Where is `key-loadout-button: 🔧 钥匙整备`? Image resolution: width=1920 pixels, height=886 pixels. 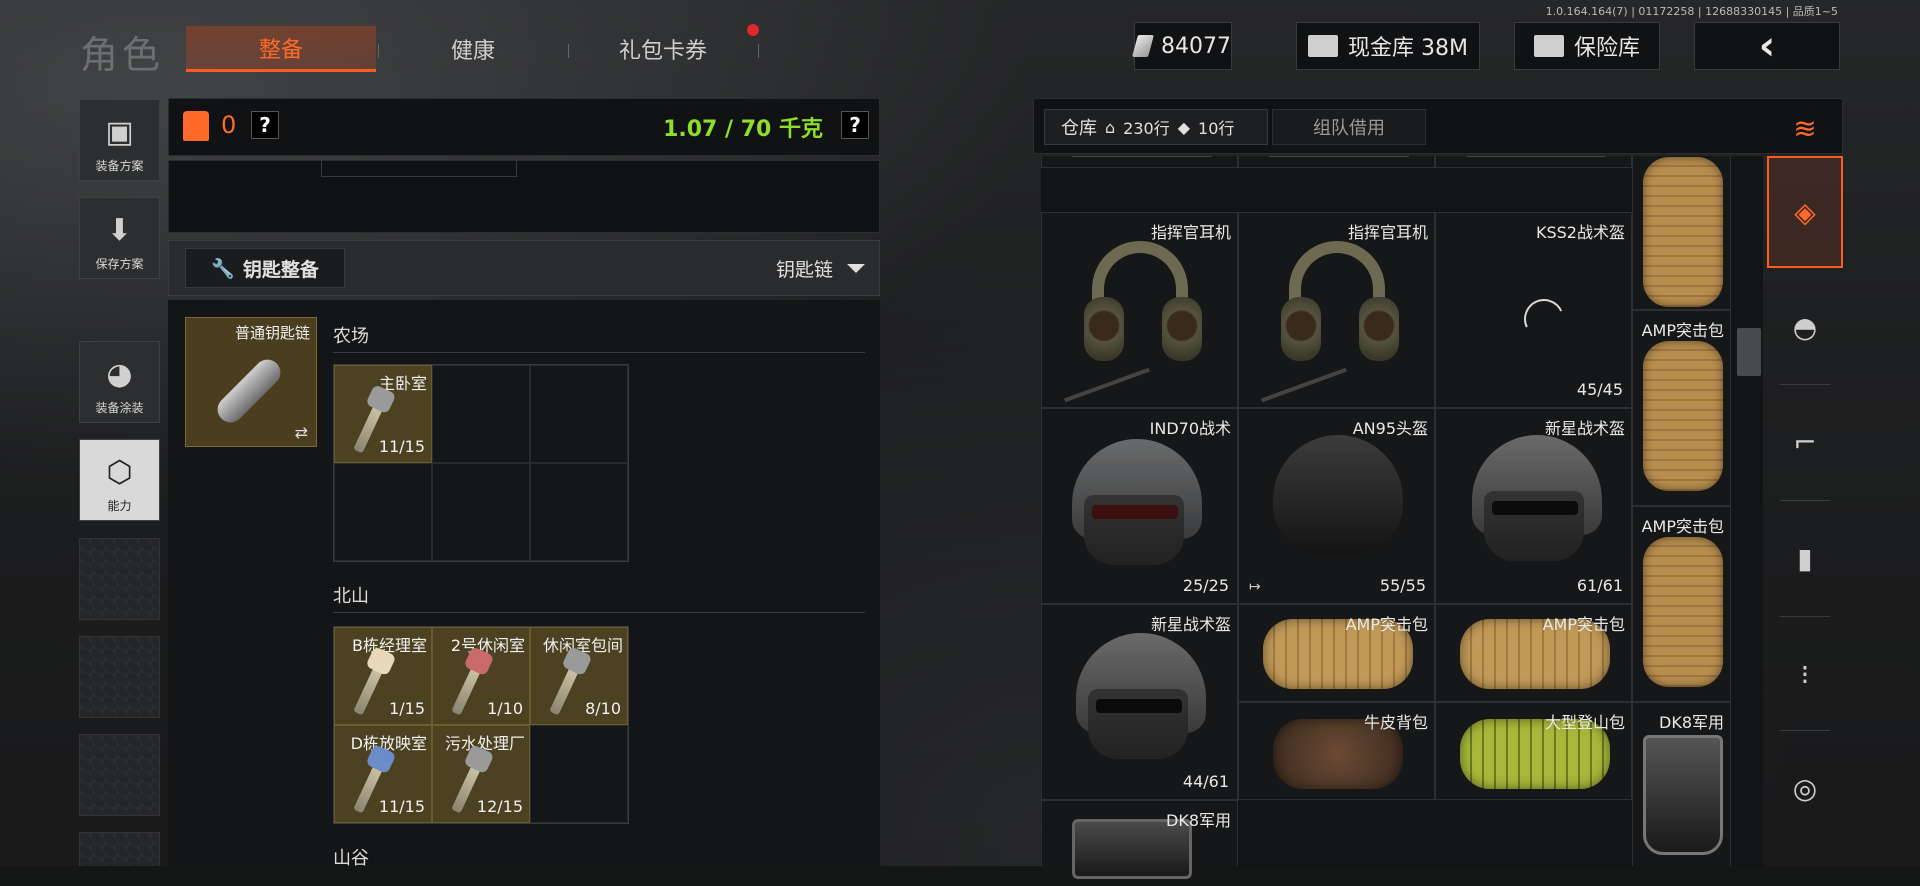 key-loadout-button: 🔧 钥匙整备 is located at coordinates (265, 268).